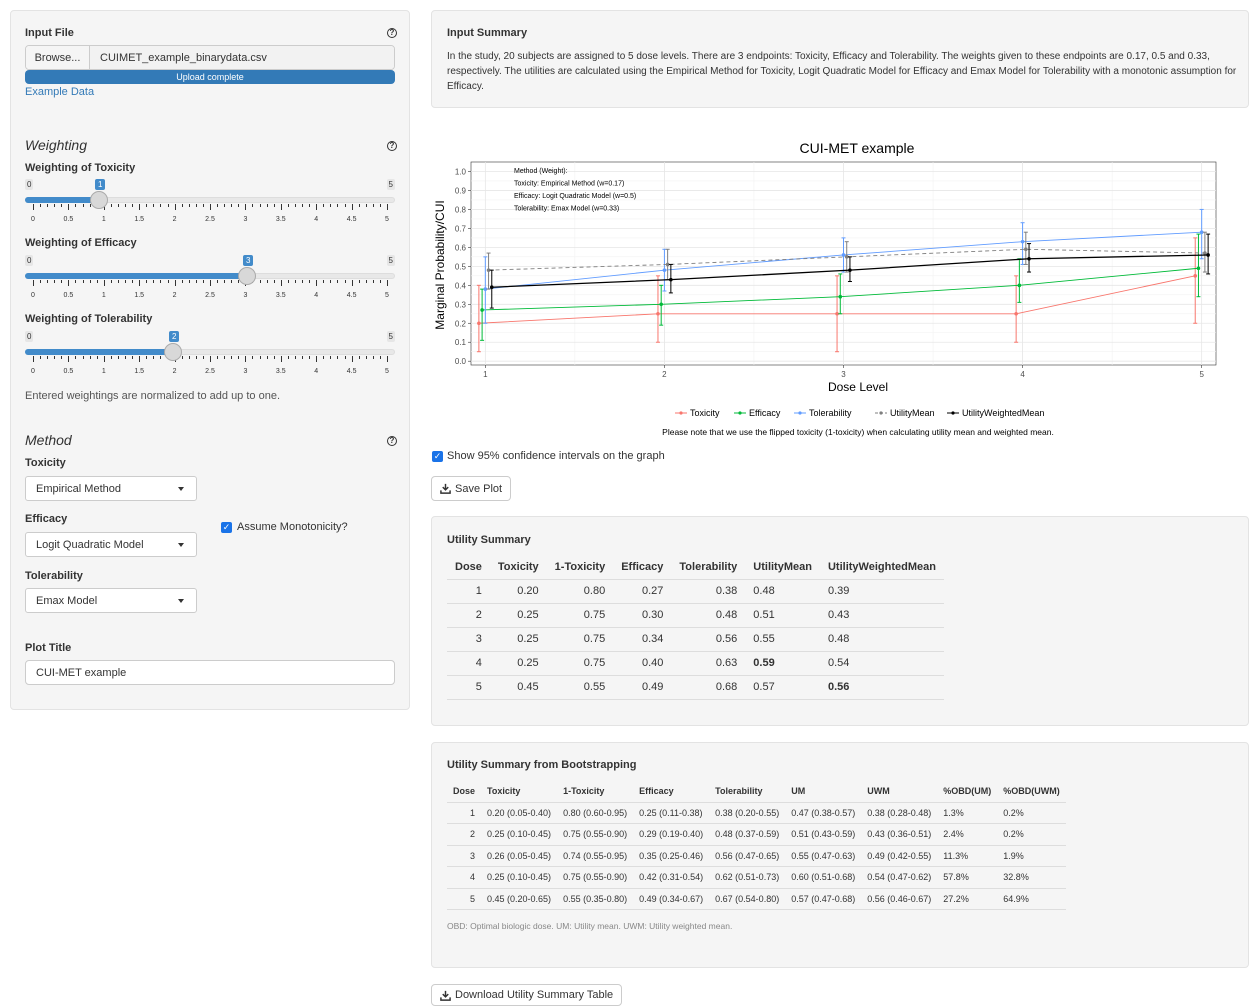 This screenshot has width=1249, height=1006. What do you see at coordinates (316, 371) in the screenshot?
I see `slider-tick-label: 4` at bounding box center [316, 371].